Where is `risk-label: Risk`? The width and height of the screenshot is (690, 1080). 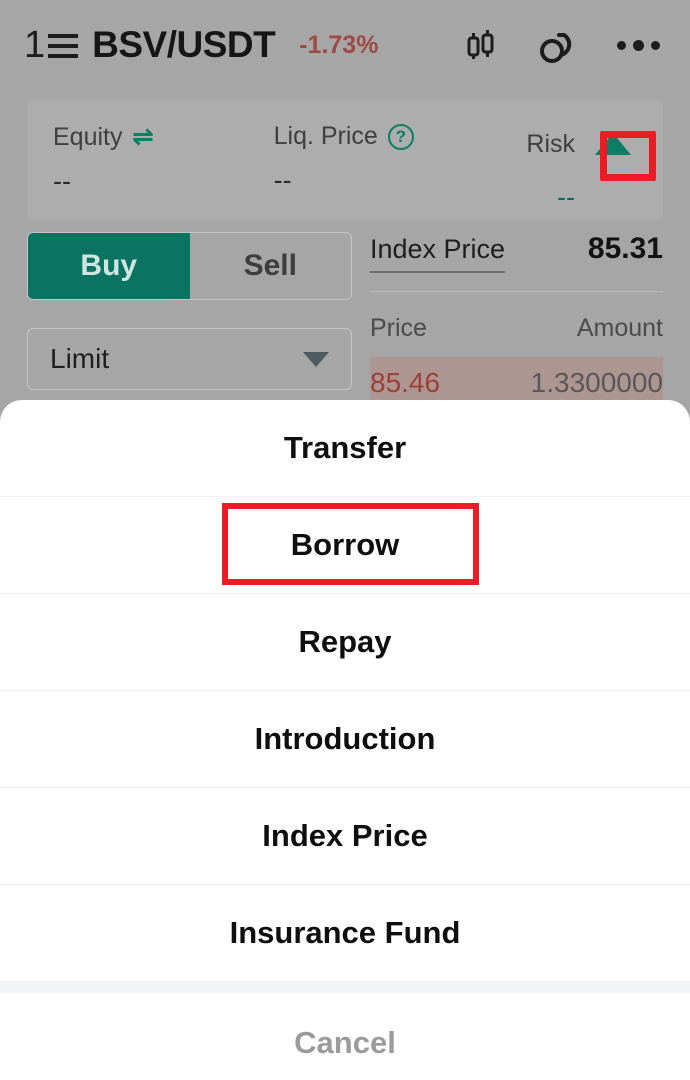 risk-label: Risk is located at coordinates (550, 143).